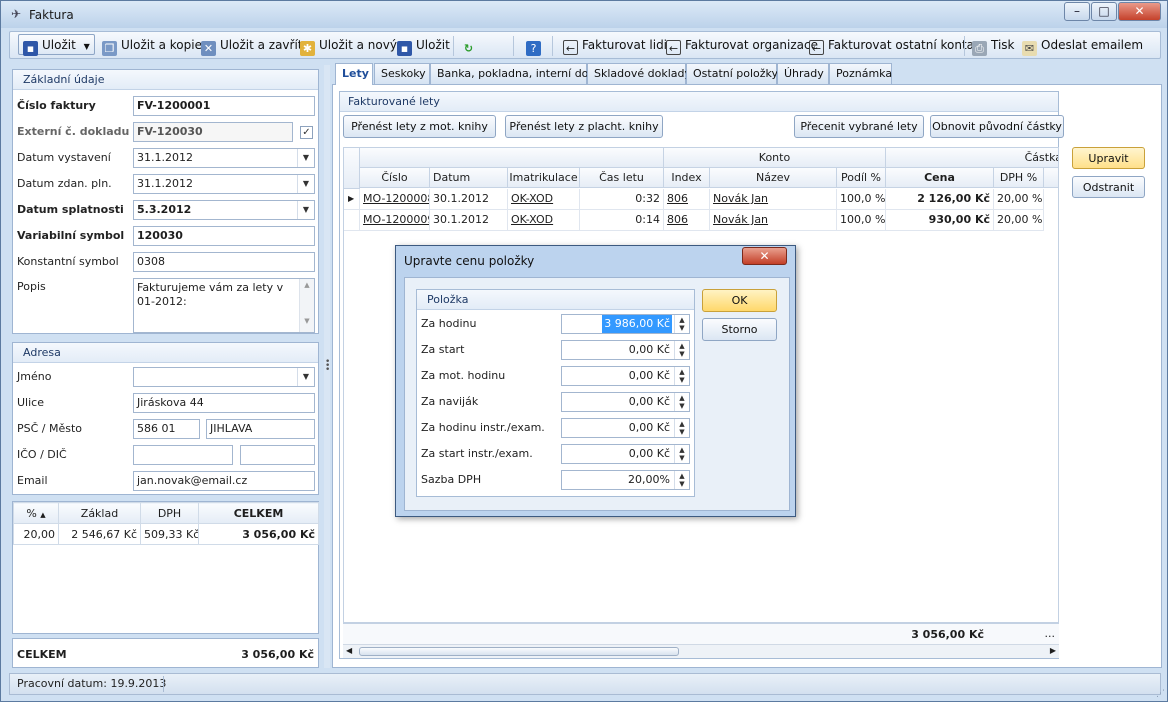 This screenshot has height=702, width=1168. What do you see at coordinates (395, 220) in the screenshot?
I see `row2-cislo: MO-1200009` at bounding box center [395, 220].